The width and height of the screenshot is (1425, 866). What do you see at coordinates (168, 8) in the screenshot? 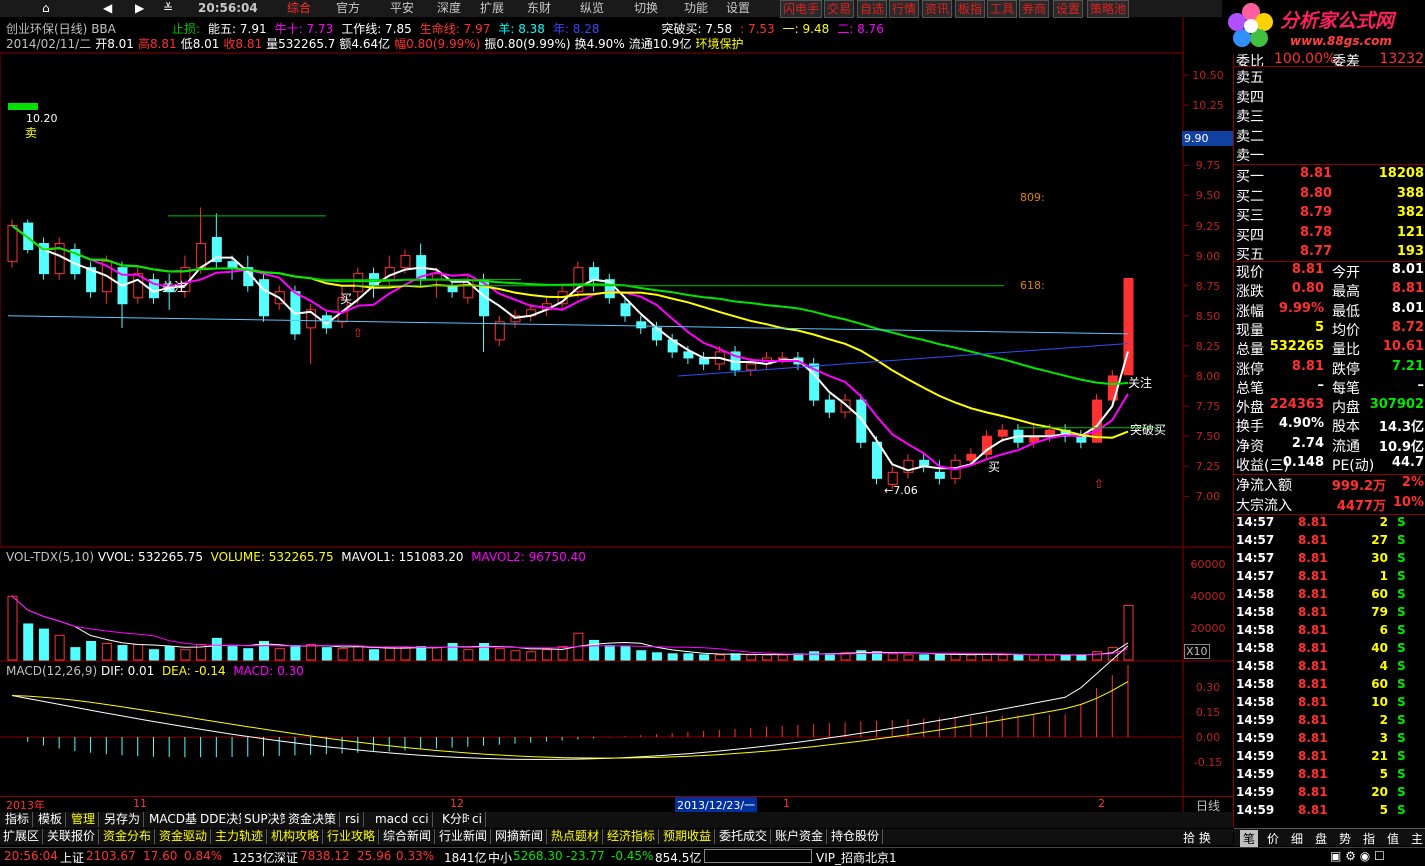
I see `collapse-icon: ≚` at bounding box center [168, 8].